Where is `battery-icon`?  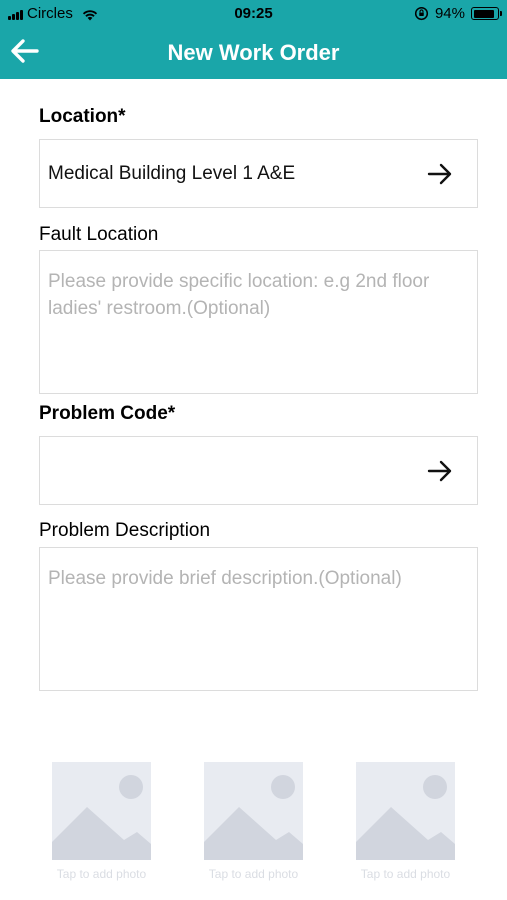
battery-icon is located at coordinates (486, 13).